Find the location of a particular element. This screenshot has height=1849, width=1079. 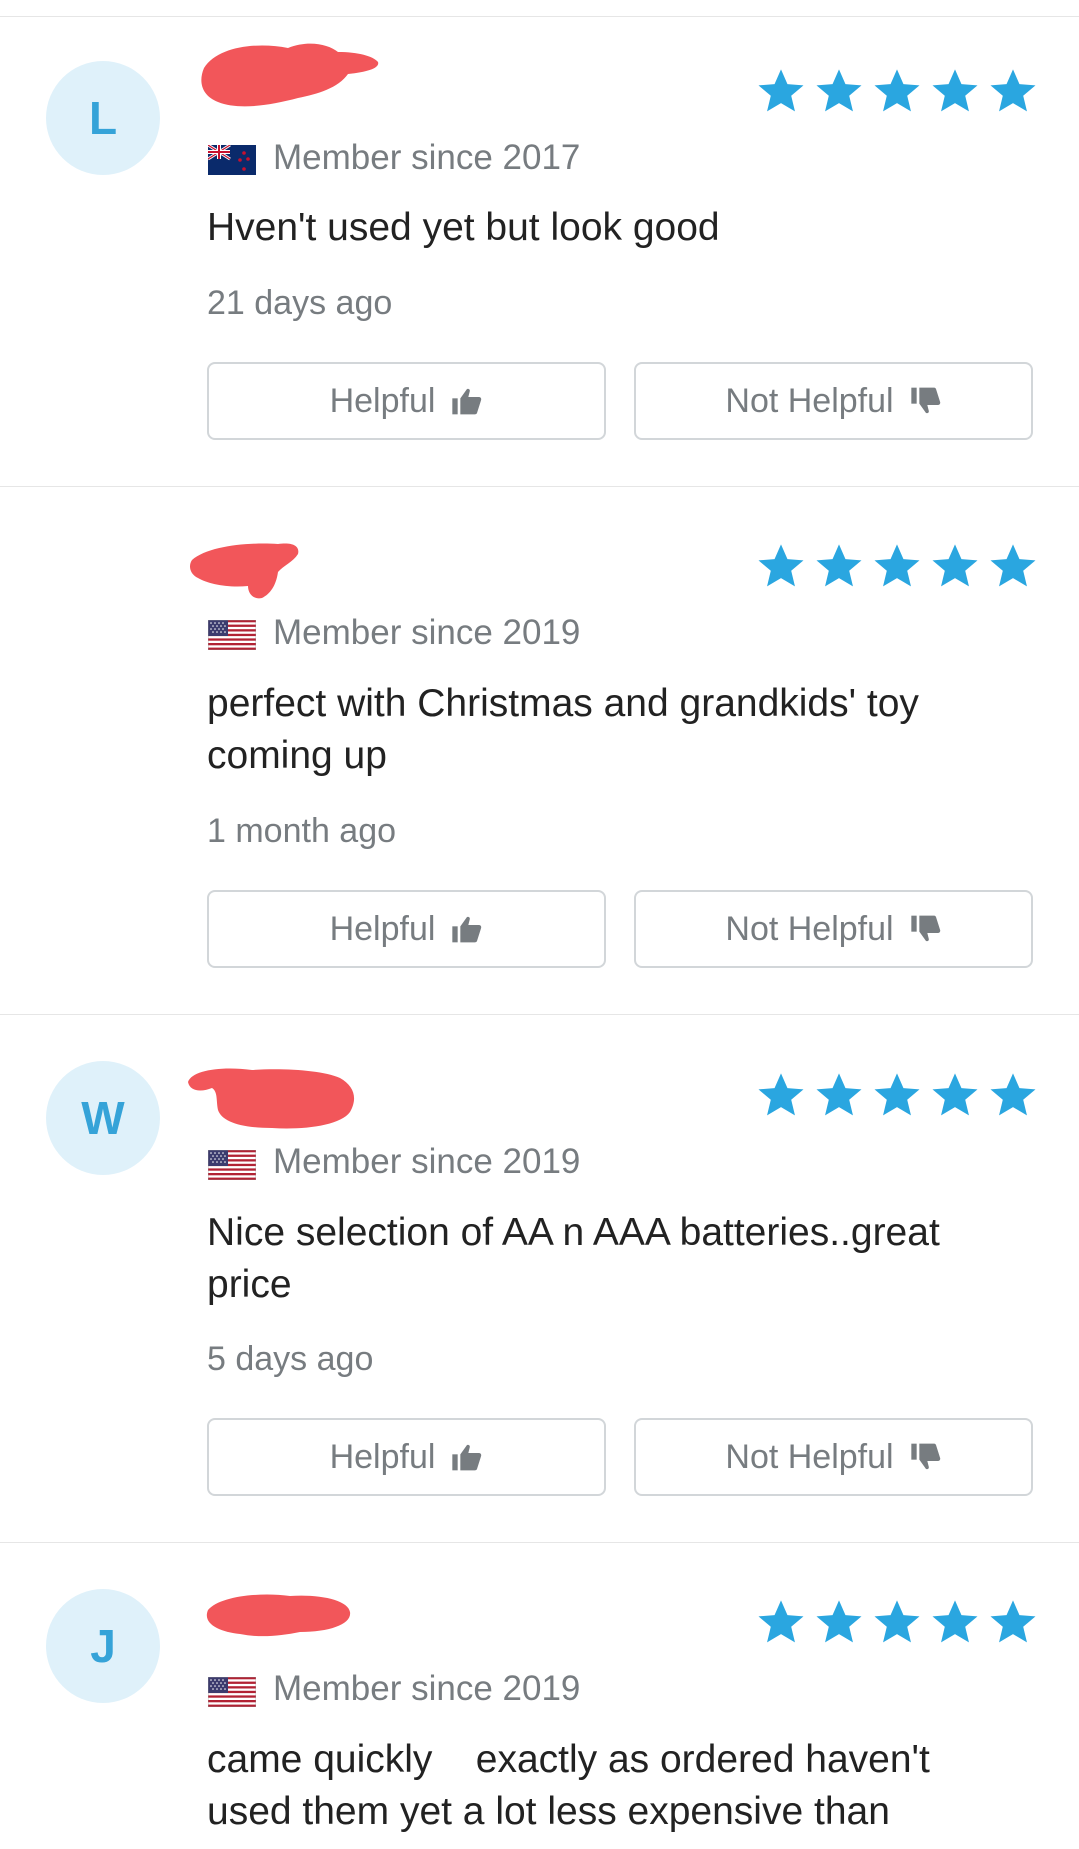

review-date: 5 days ago is located at coordinates (290, 1359).